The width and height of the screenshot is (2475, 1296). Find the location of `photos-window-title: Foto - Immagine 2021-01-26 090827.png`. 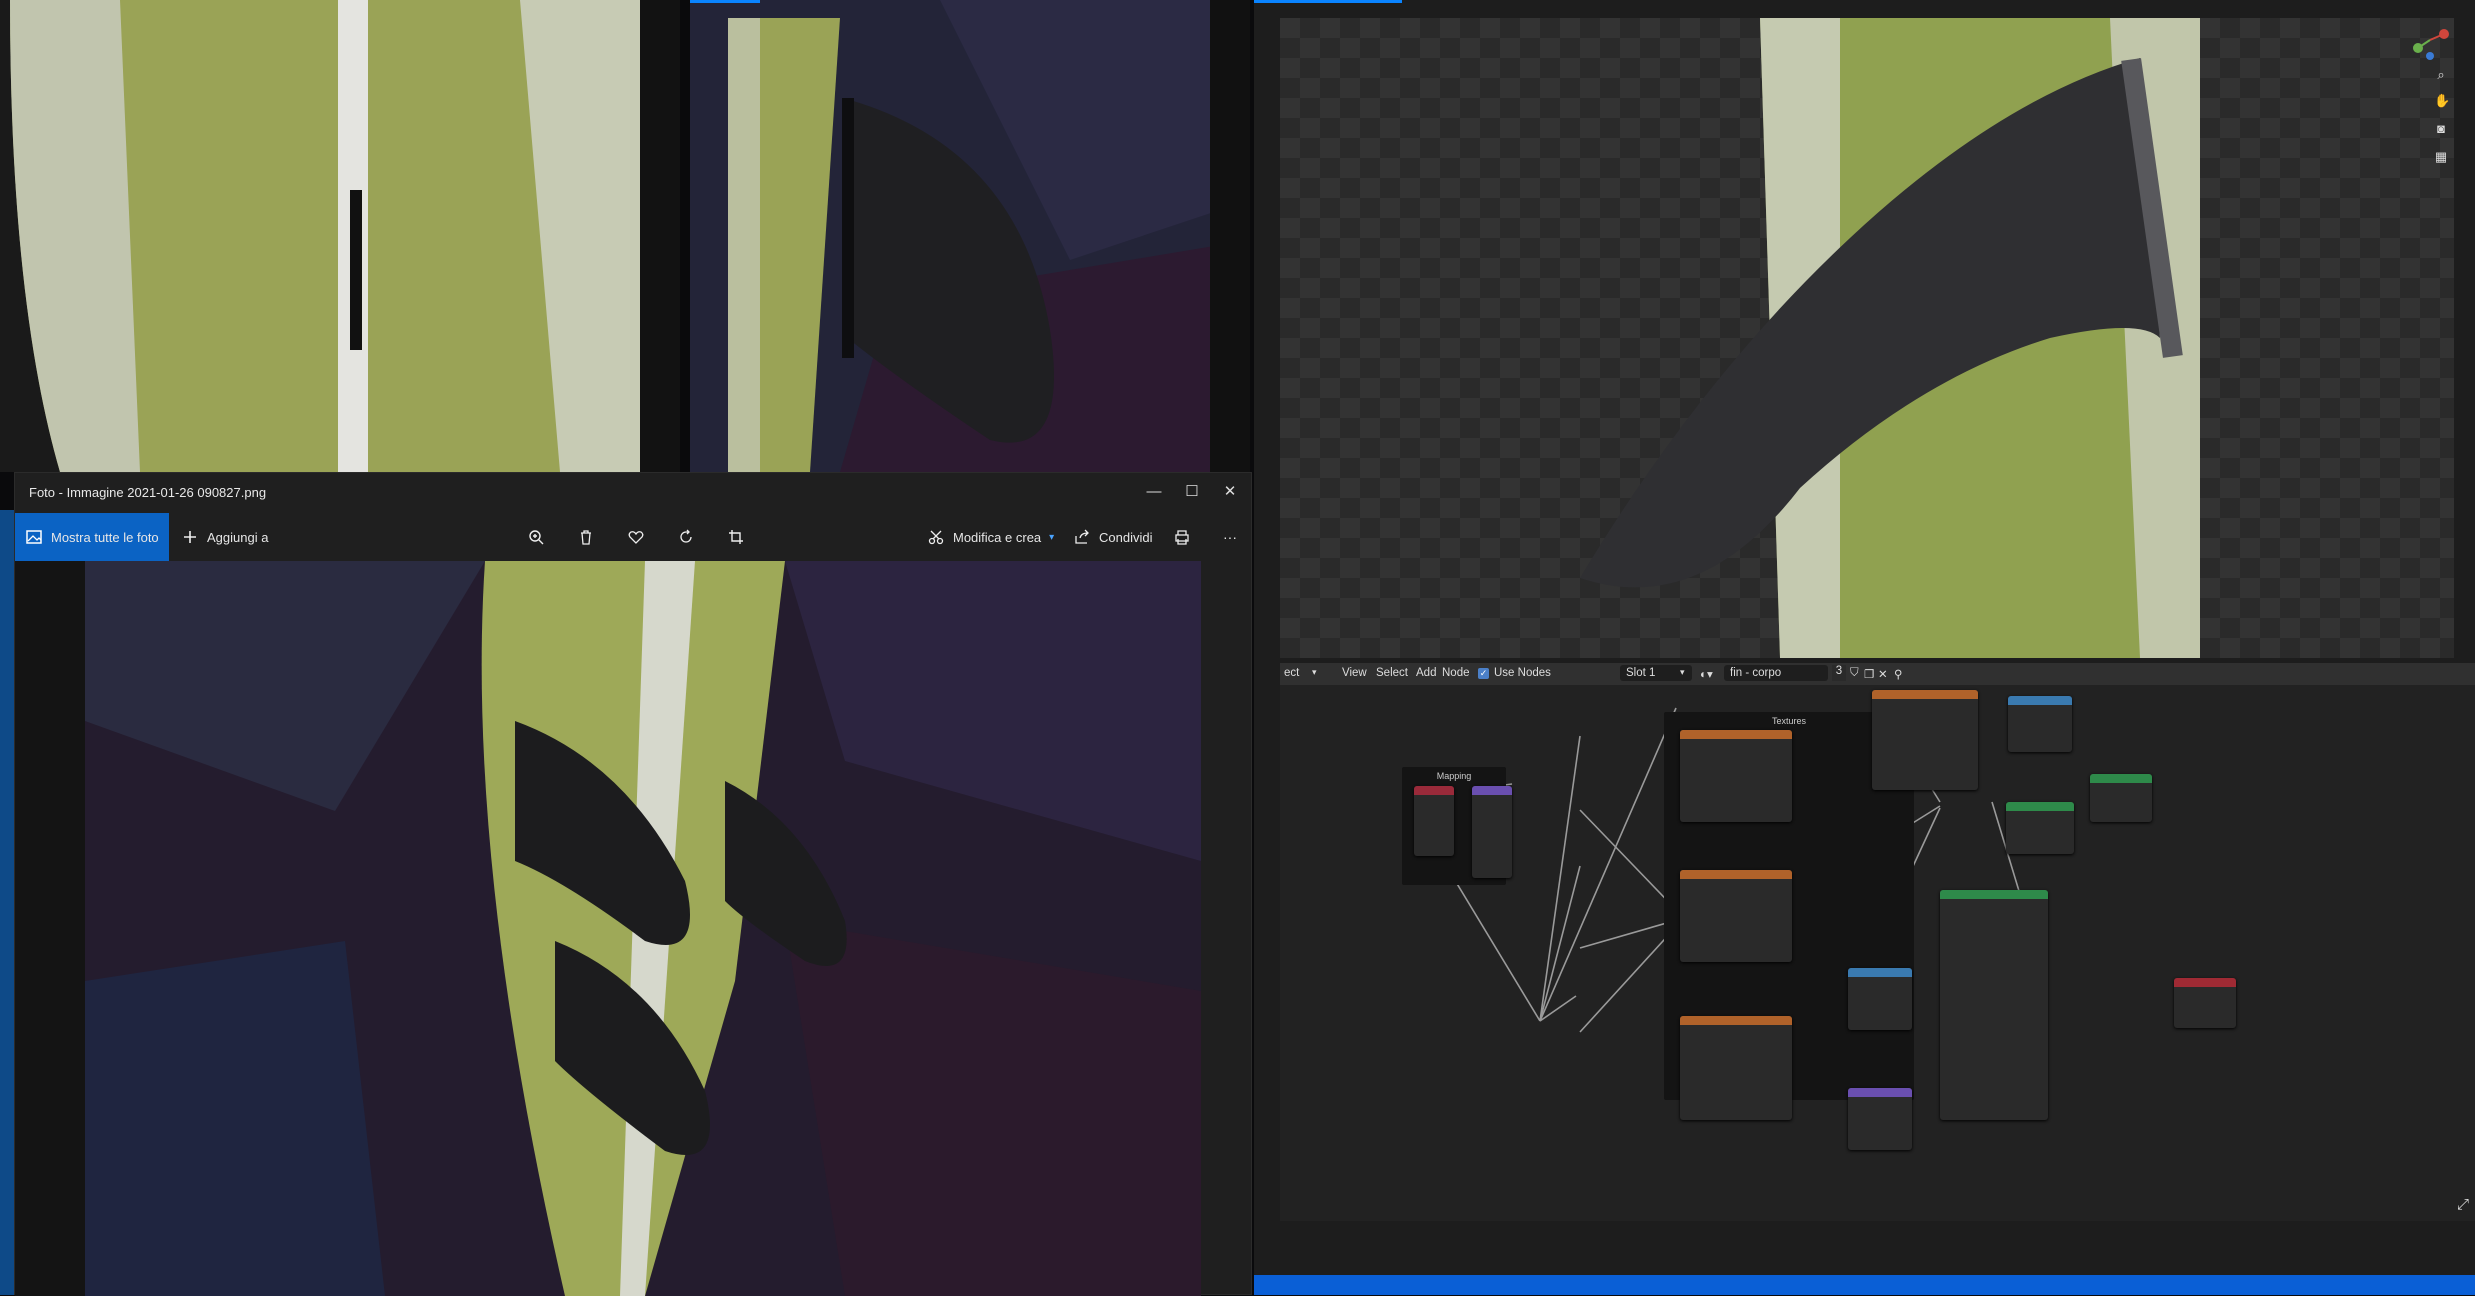

photos-window-title: Foto - Immagine 2021-01-26 090827.png is located at coordinates (148, 492).